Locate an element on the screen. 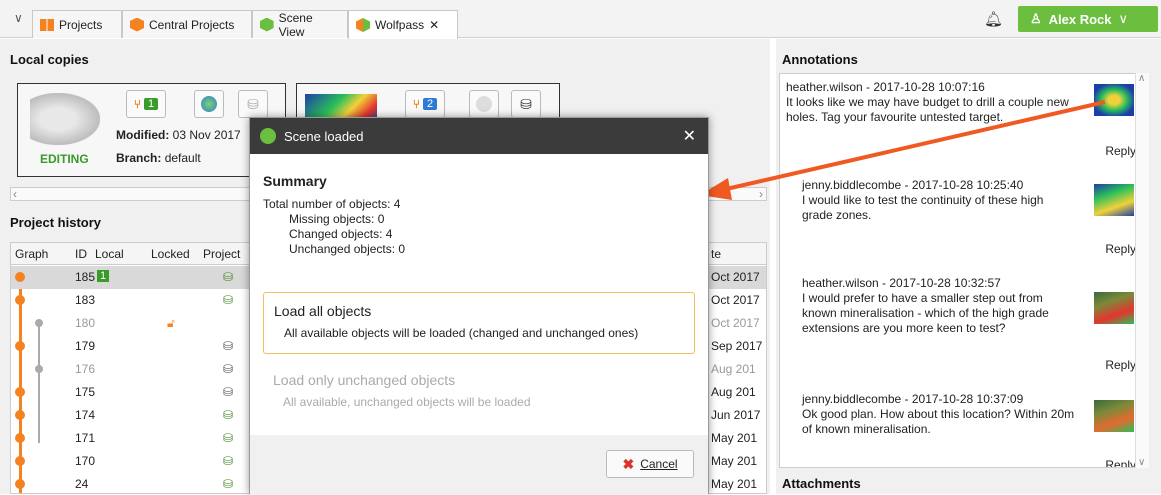 The image size is (1161, 495). app-icon is located at coordinates (268, 136).